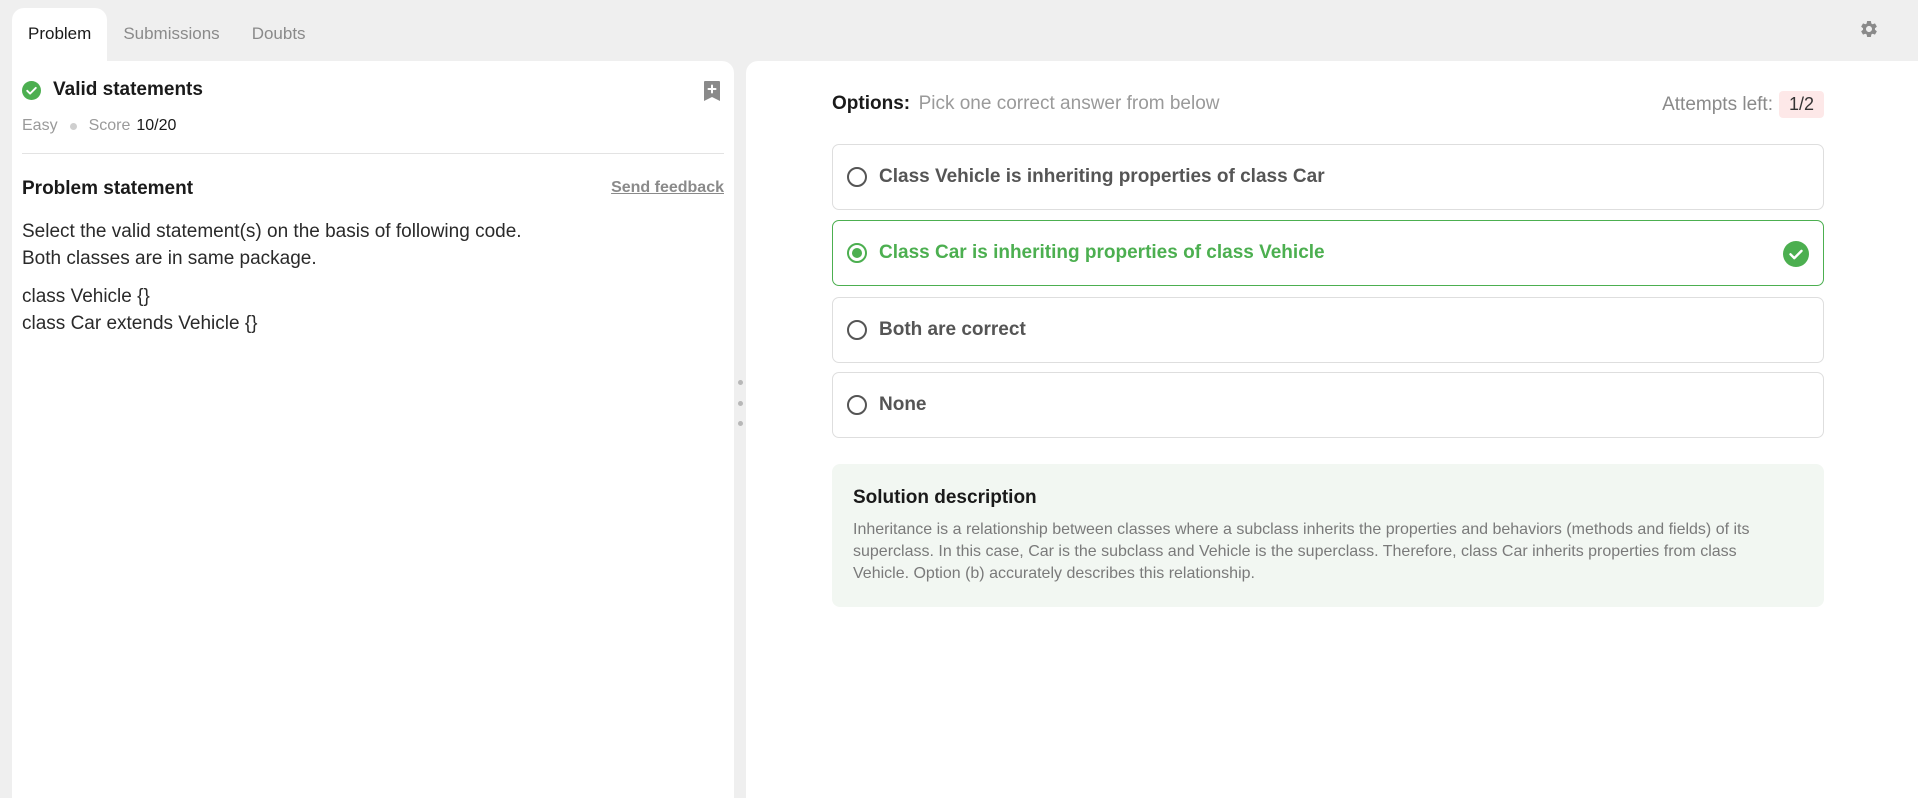 This screenshot has width=1918, height=798. I want to click on settings-button, so click(1869, 29).